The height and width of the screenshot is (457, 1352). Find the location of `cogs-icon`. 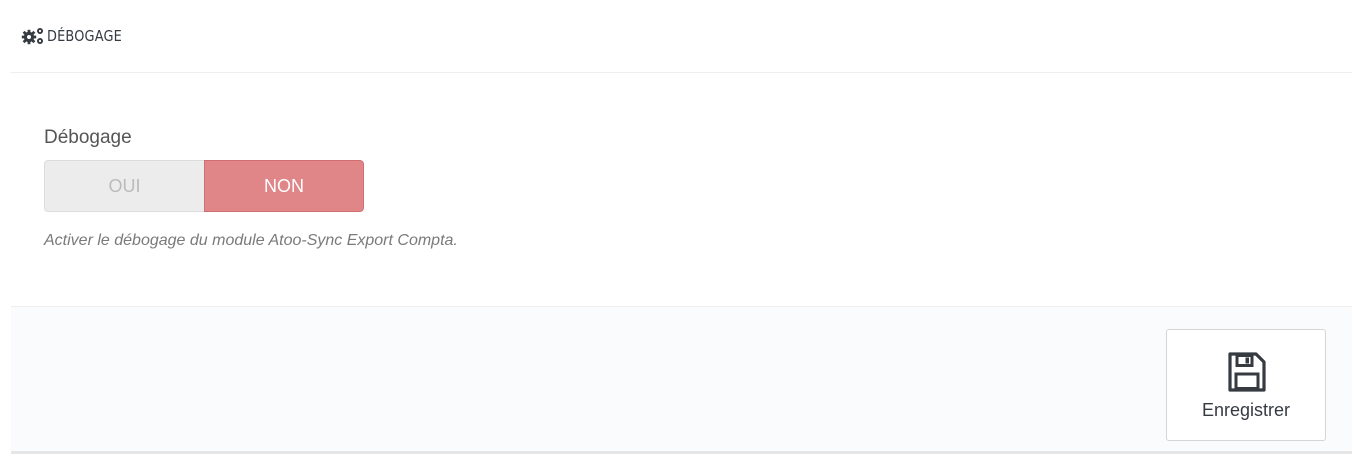

cogs-icon is located at coordinates (33, 36).